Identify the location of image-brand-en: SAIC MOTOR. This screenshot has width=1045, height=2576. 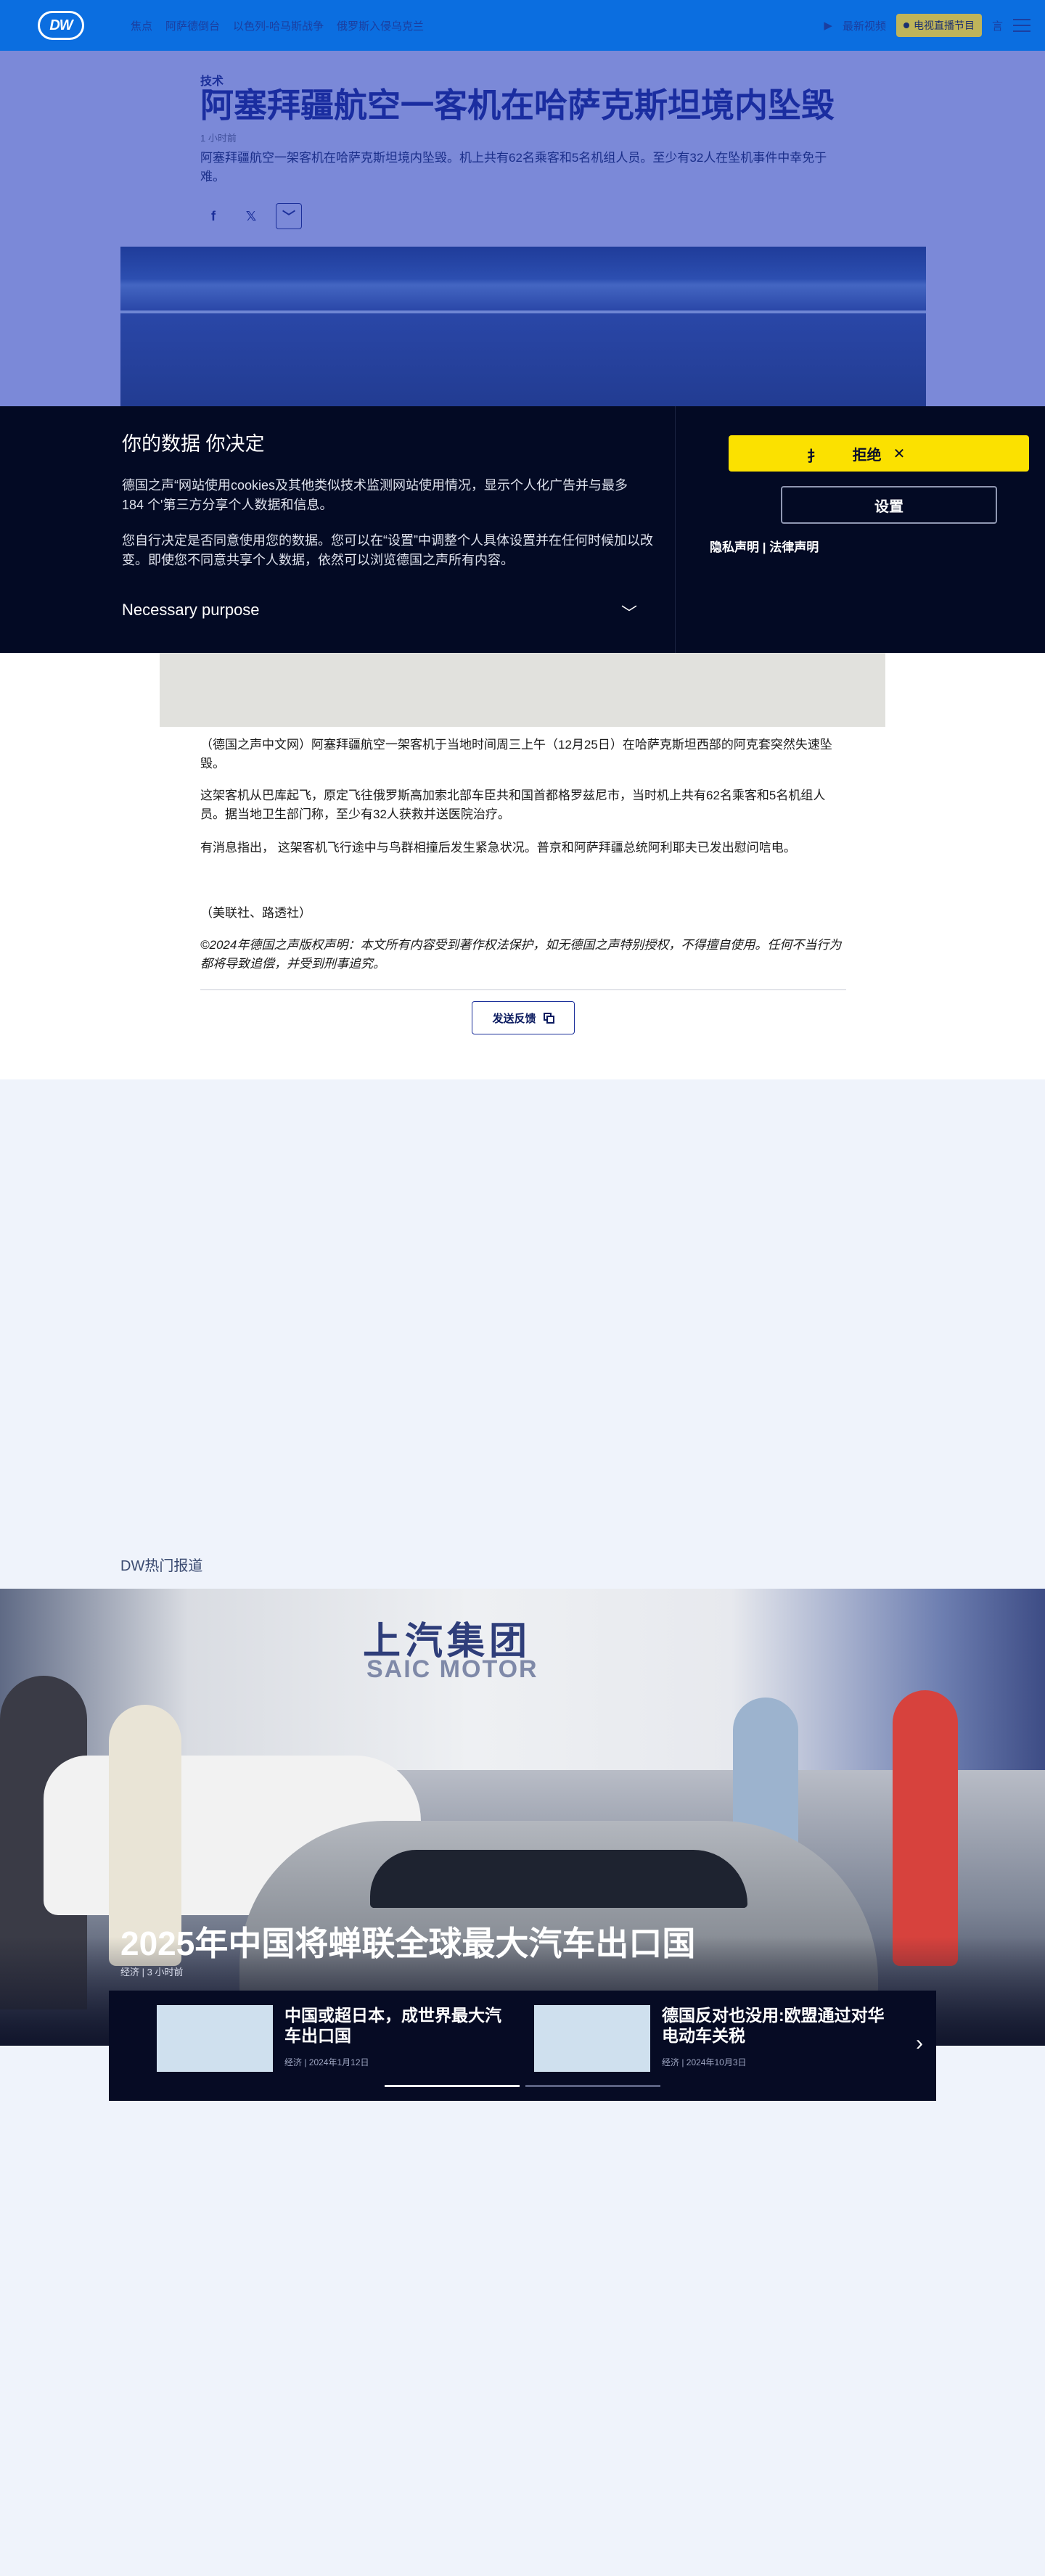
(452, 1669).